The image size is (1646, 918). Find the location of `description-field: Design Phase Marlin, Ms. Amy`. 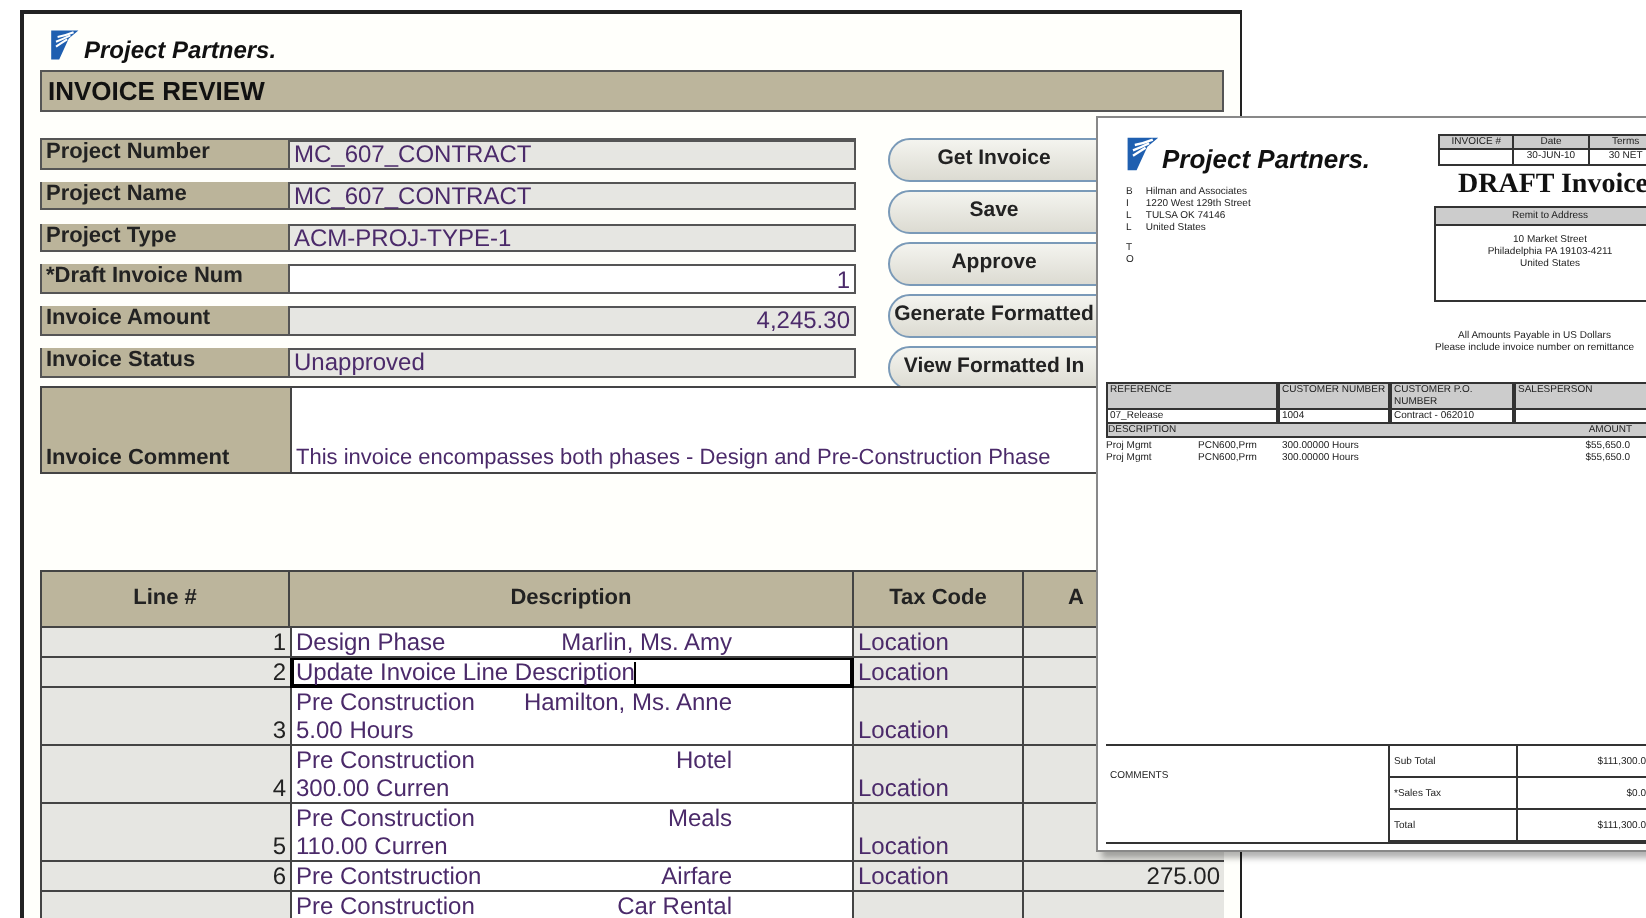

description-field: Design Phase Marlin, Ms. Amy is located at coordinates (572, 643).